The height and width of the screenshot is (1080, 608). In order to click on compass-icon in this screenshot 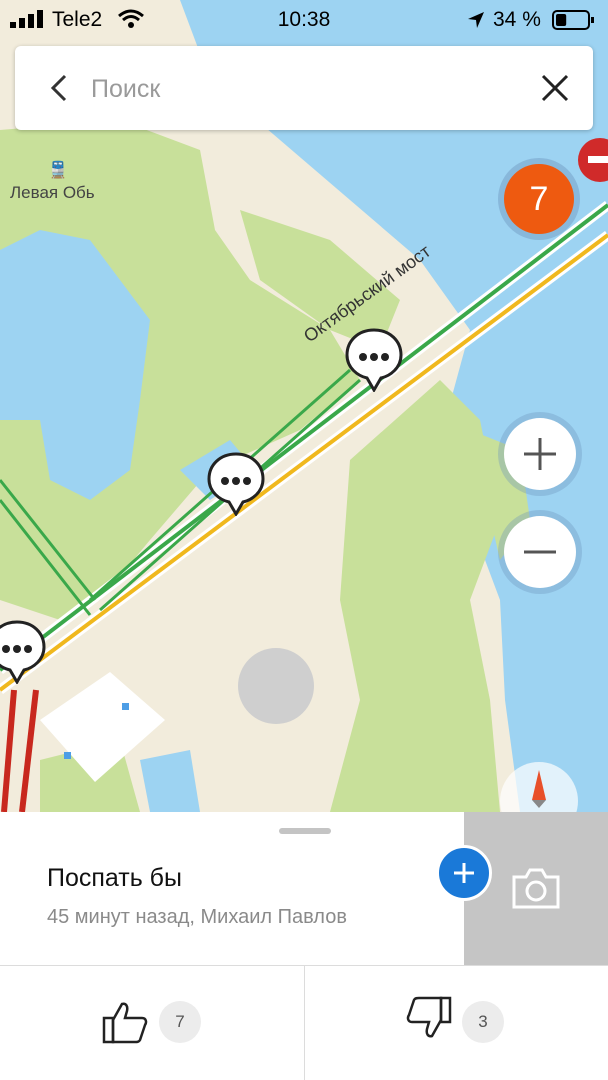, I will do `click(539, 789)`.